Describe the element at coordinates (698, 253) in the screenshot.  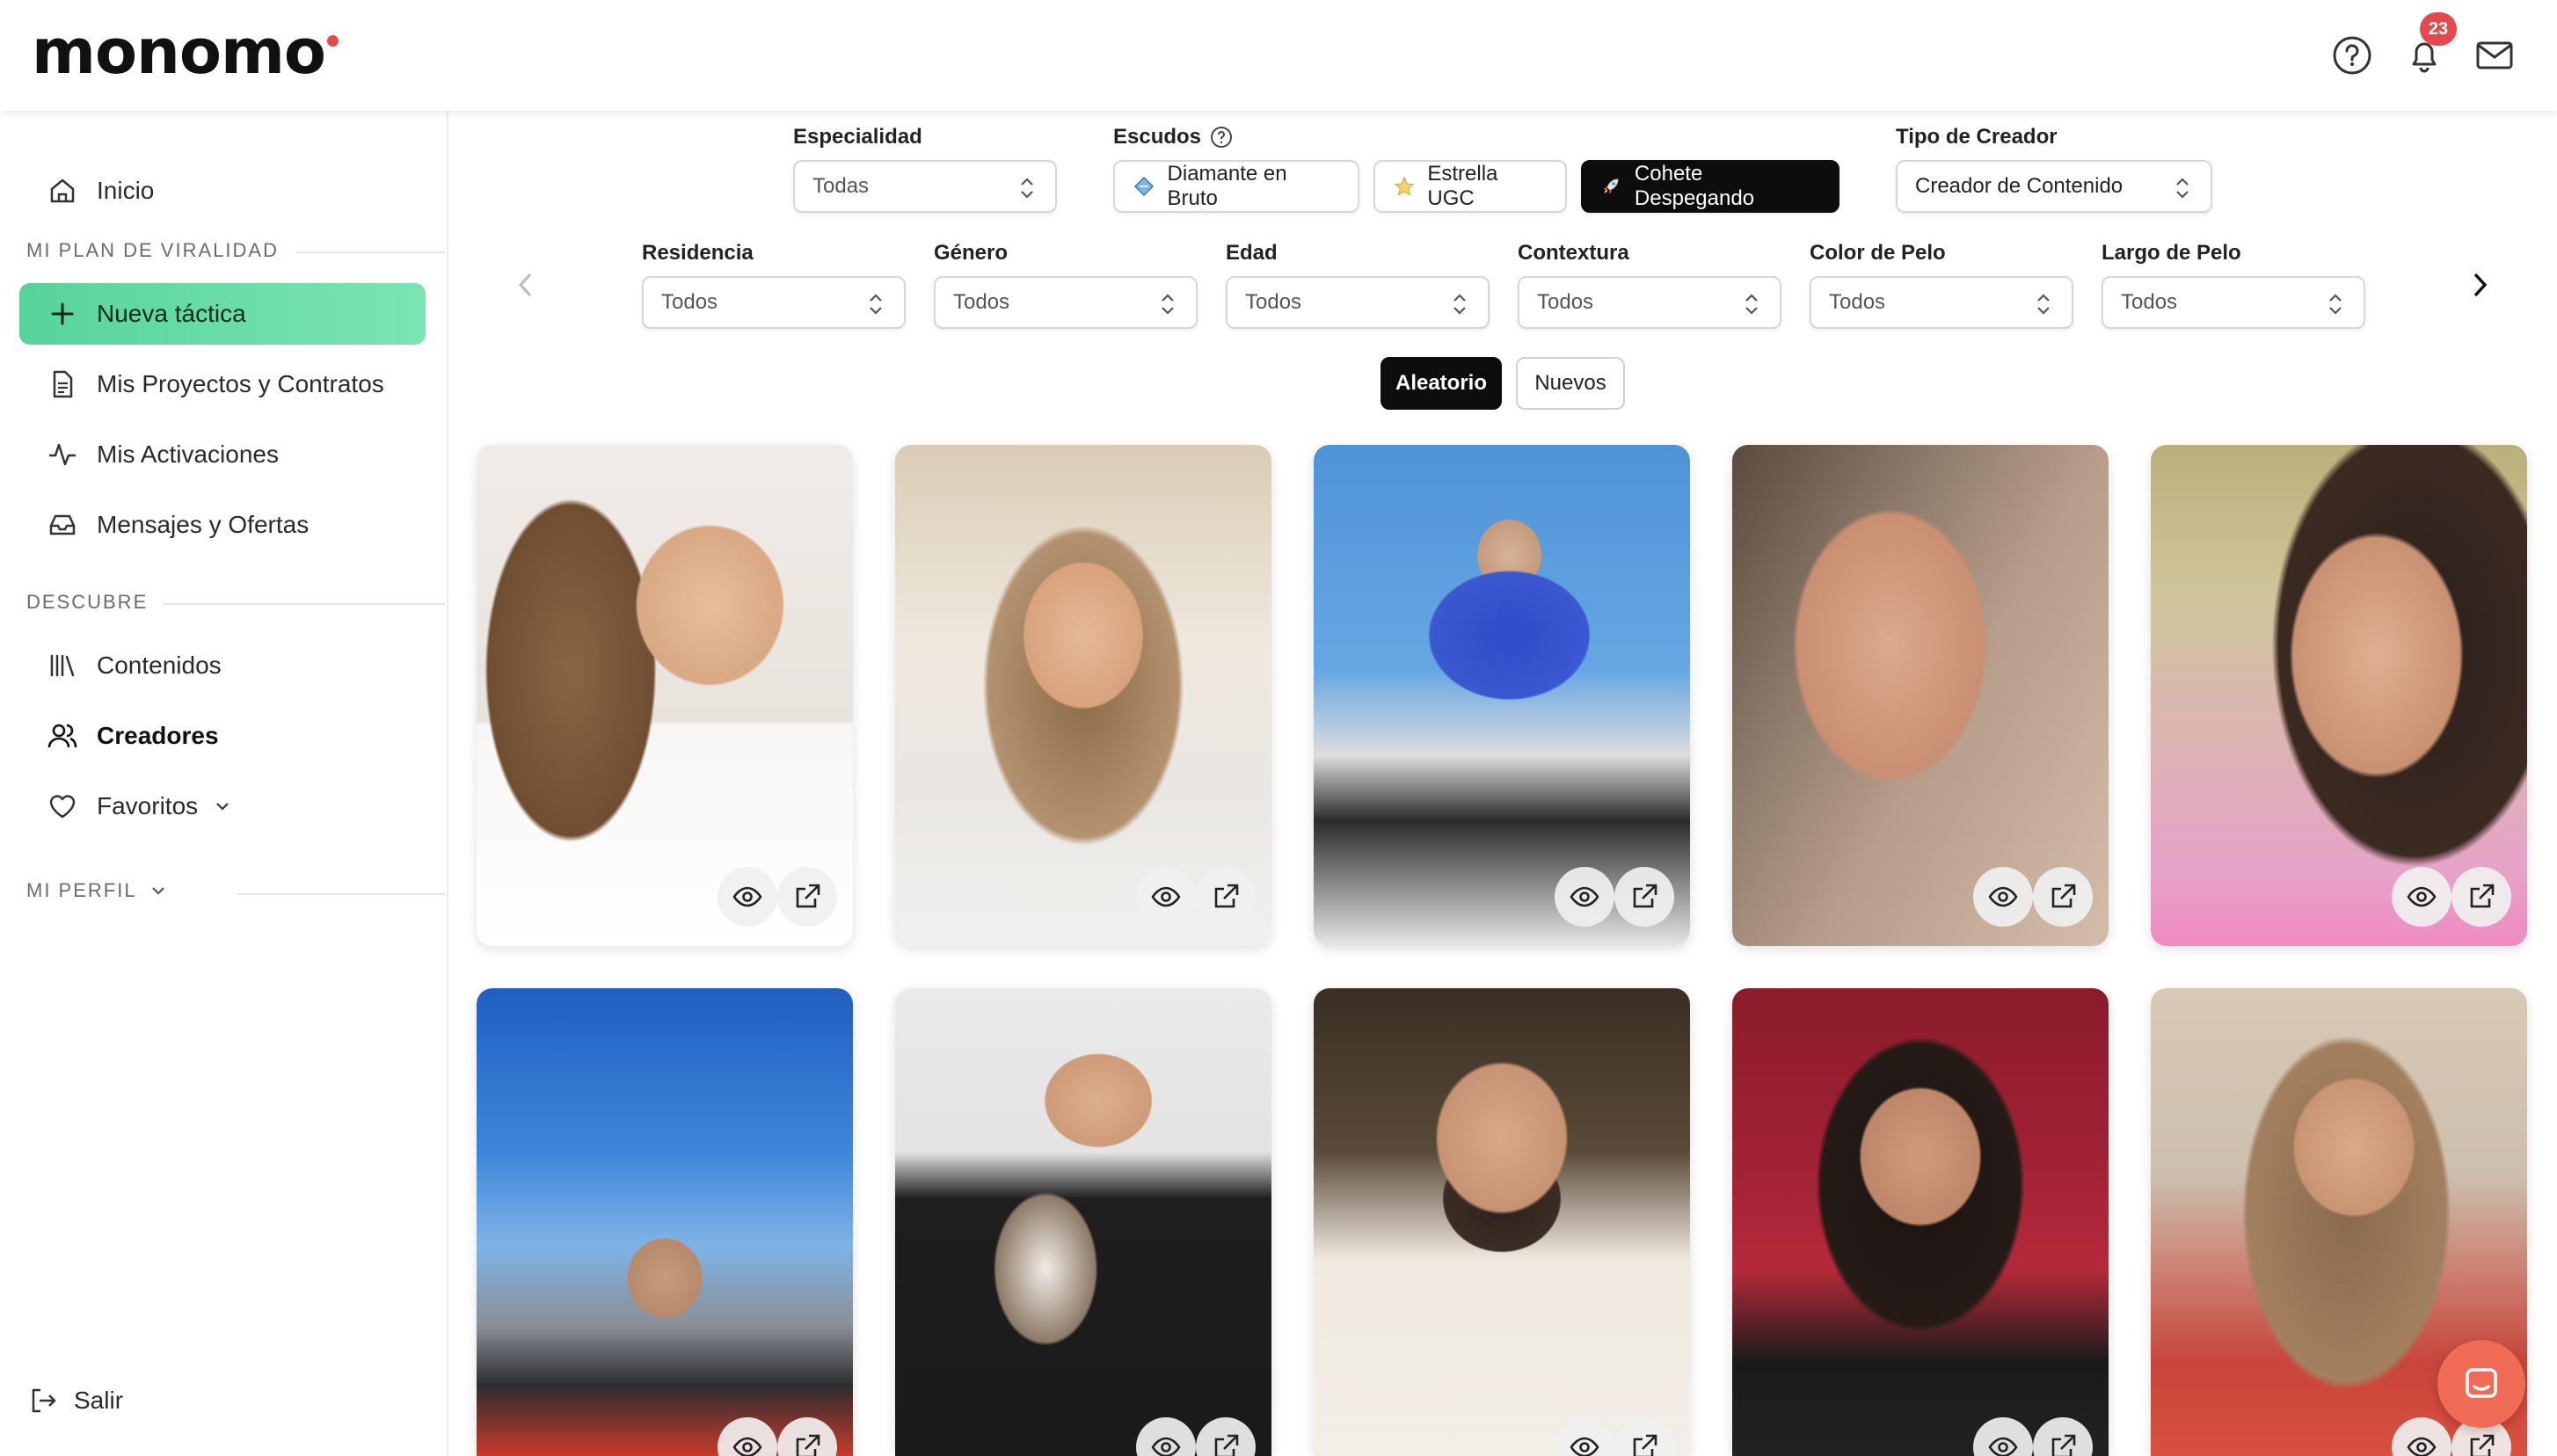
I see `residencia-label: Residencia` at that location.